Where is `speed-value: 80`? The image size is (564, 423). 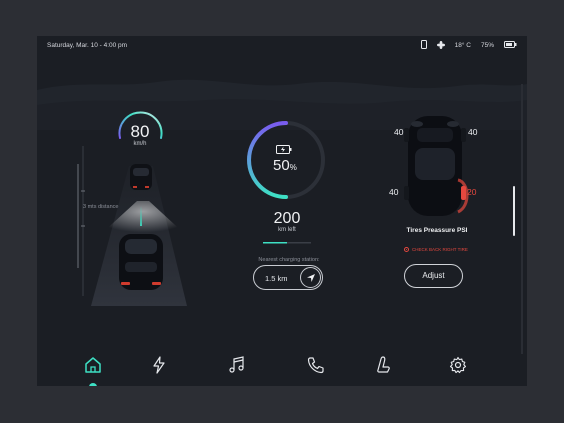
speed-value: 80 is located at coordinates (140, 131).